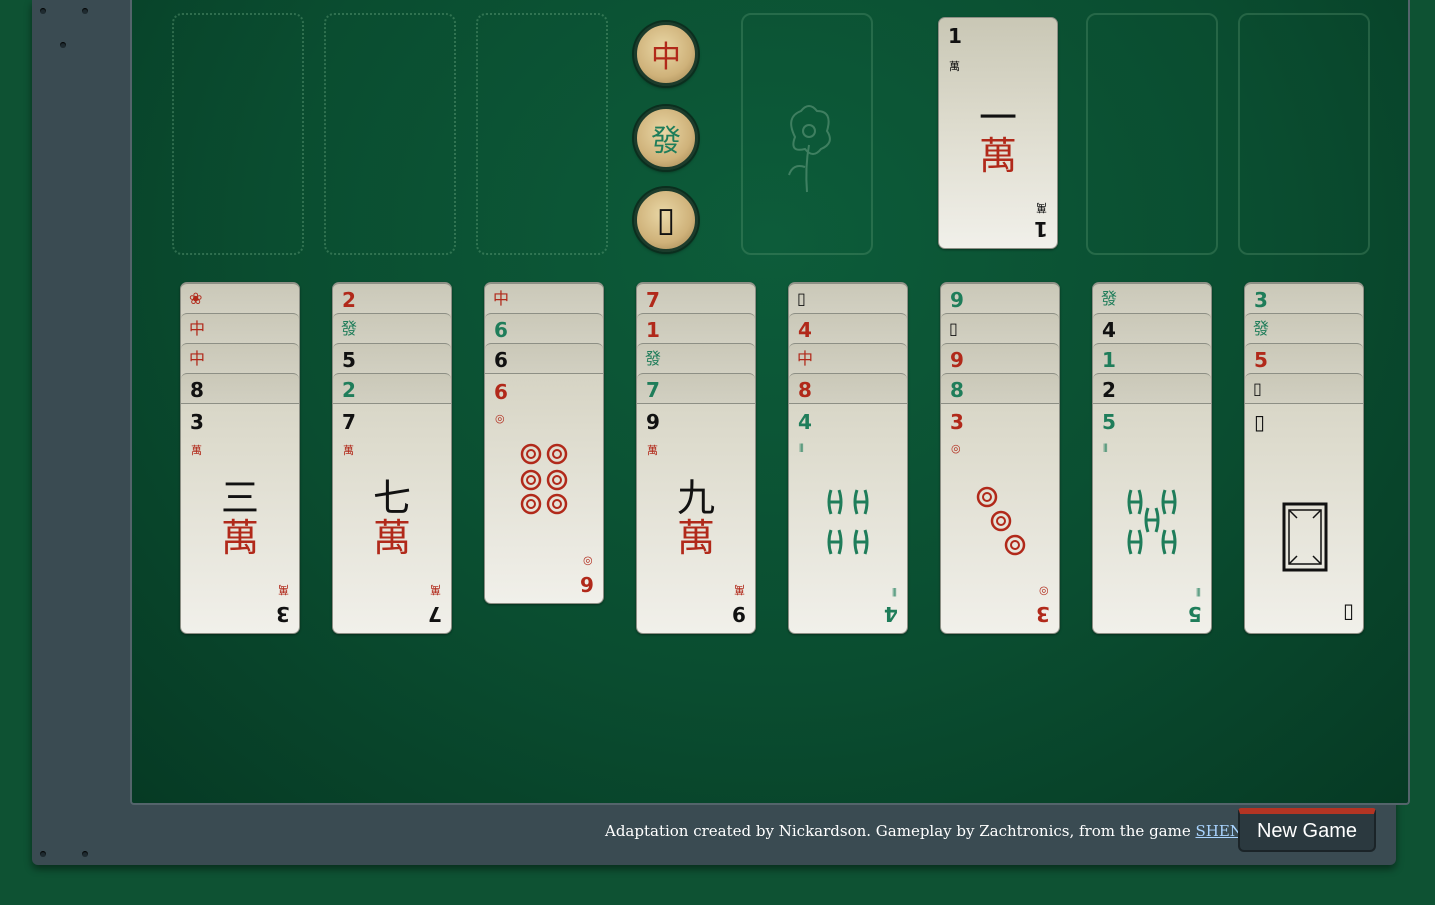  I want to click on tableau-column-3: 中 6 6 6 ◎ ◎ 6, so click(544, 443).